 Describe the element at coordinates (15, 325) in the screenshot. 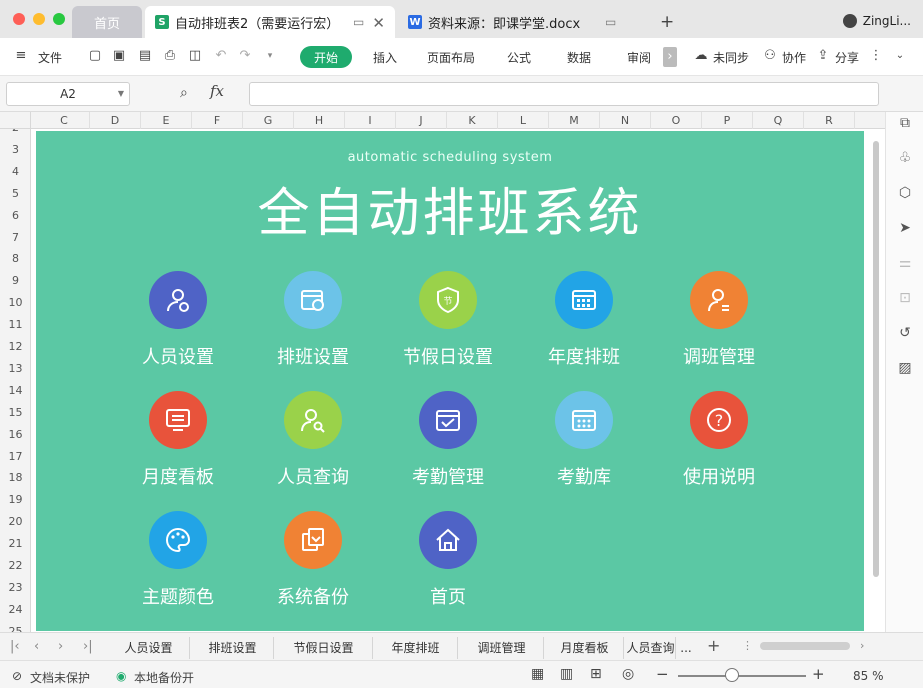

I see `row-header: 11` at that location.